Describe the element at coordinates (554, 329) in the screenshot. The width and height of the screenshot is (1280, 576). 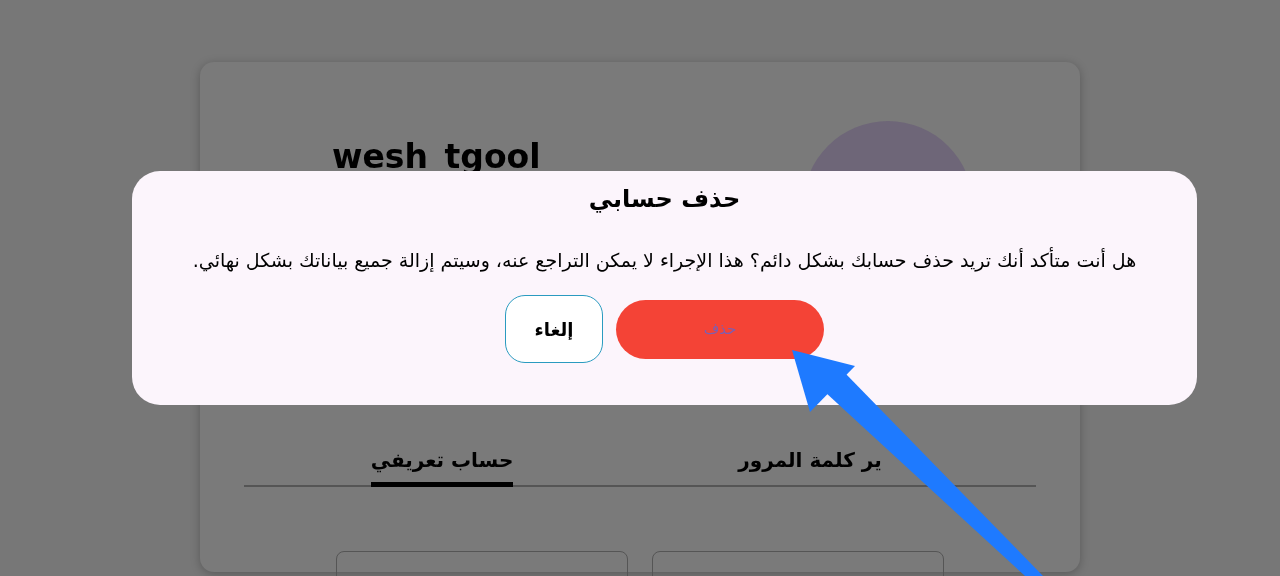
I see `cancel-button: إلغاء` at that location.